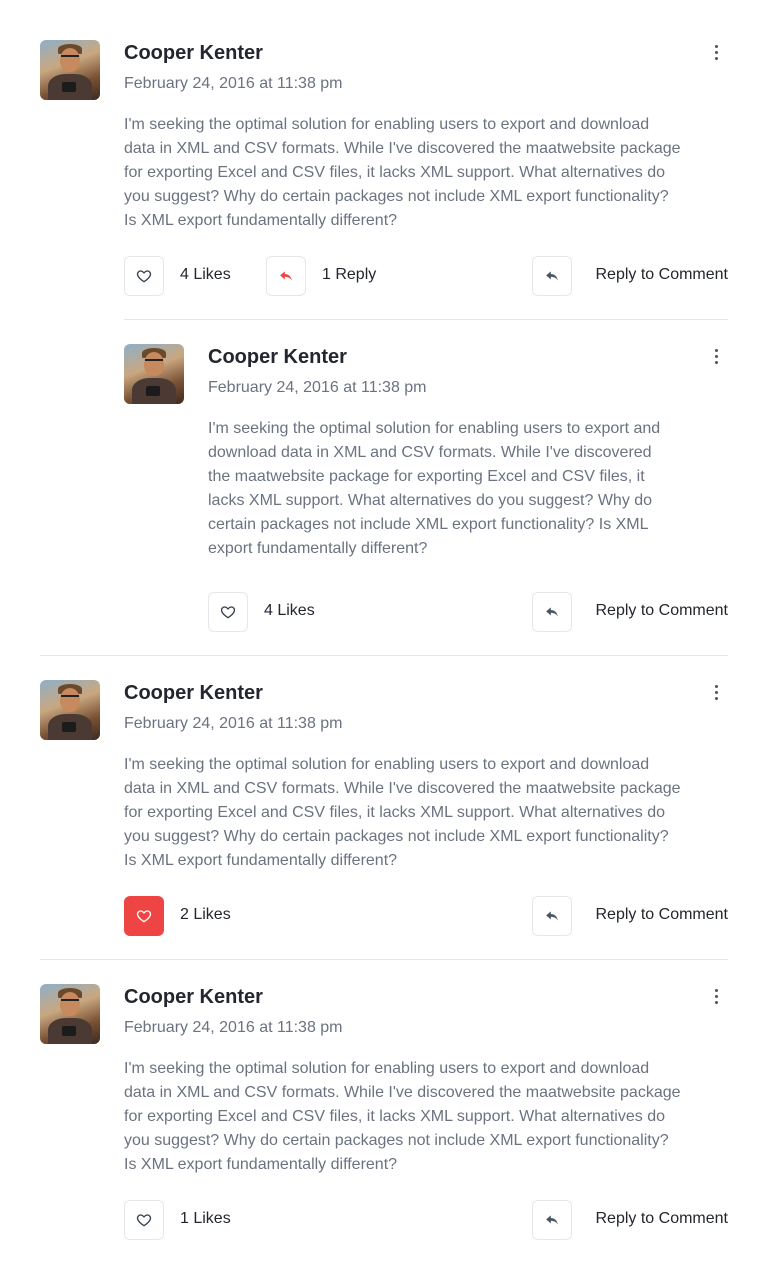 The width and height of the screenshot is (768, 1280). Describe the element at coordinates (205, 915) in the screenshot. I see `likes-count: 2 Likes` at that location.